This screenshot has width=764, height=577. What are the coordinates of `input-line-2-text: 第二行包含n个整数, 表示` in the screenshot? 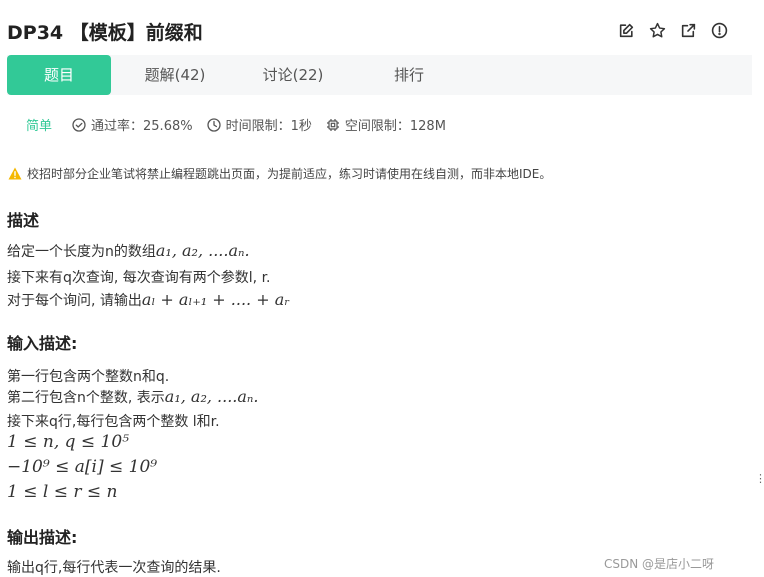 It's located at (86, 398).